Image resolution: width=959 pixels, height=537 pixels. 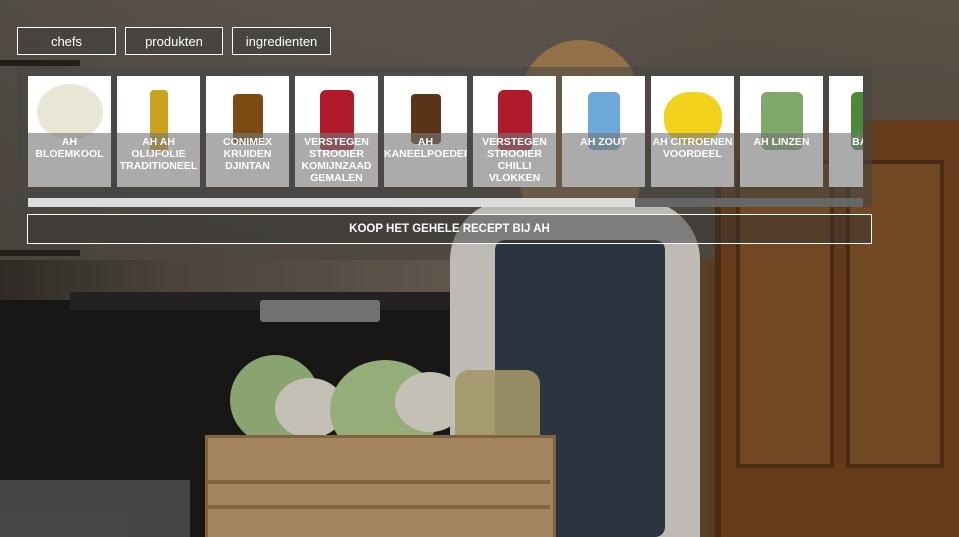 What do you see at coordinates (66, 41) in the screenshot?
I see `tab-chefs: chefs` at bounding box center [66, 41].